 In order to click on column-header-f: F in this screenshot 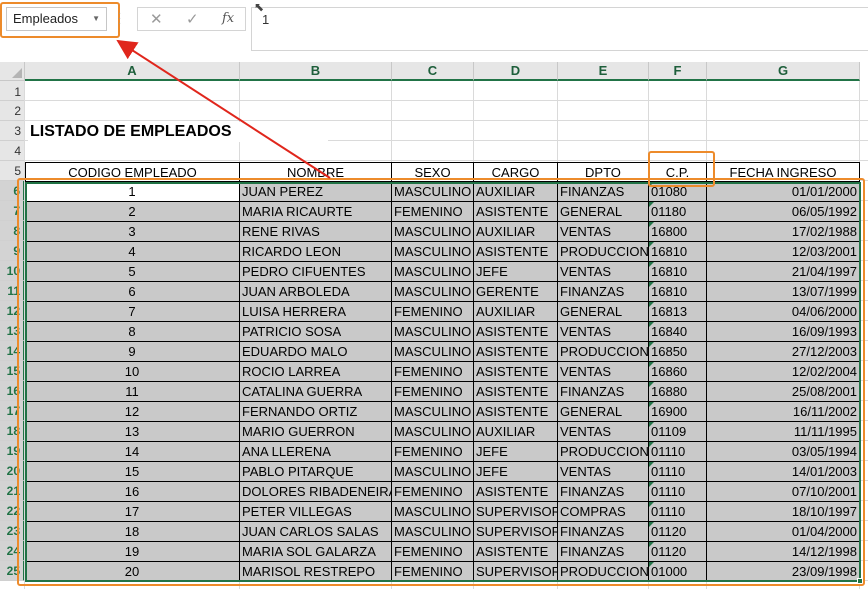, I will do `click(678, 71)`.